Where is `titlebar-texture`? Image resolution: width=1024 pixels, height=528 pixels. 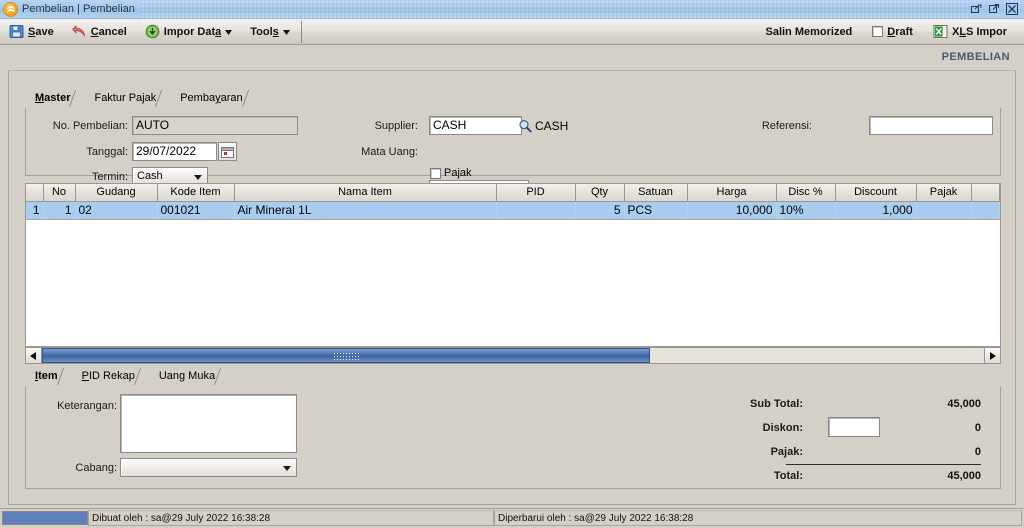
titlebar-texture is located at coordinates (555, 9).